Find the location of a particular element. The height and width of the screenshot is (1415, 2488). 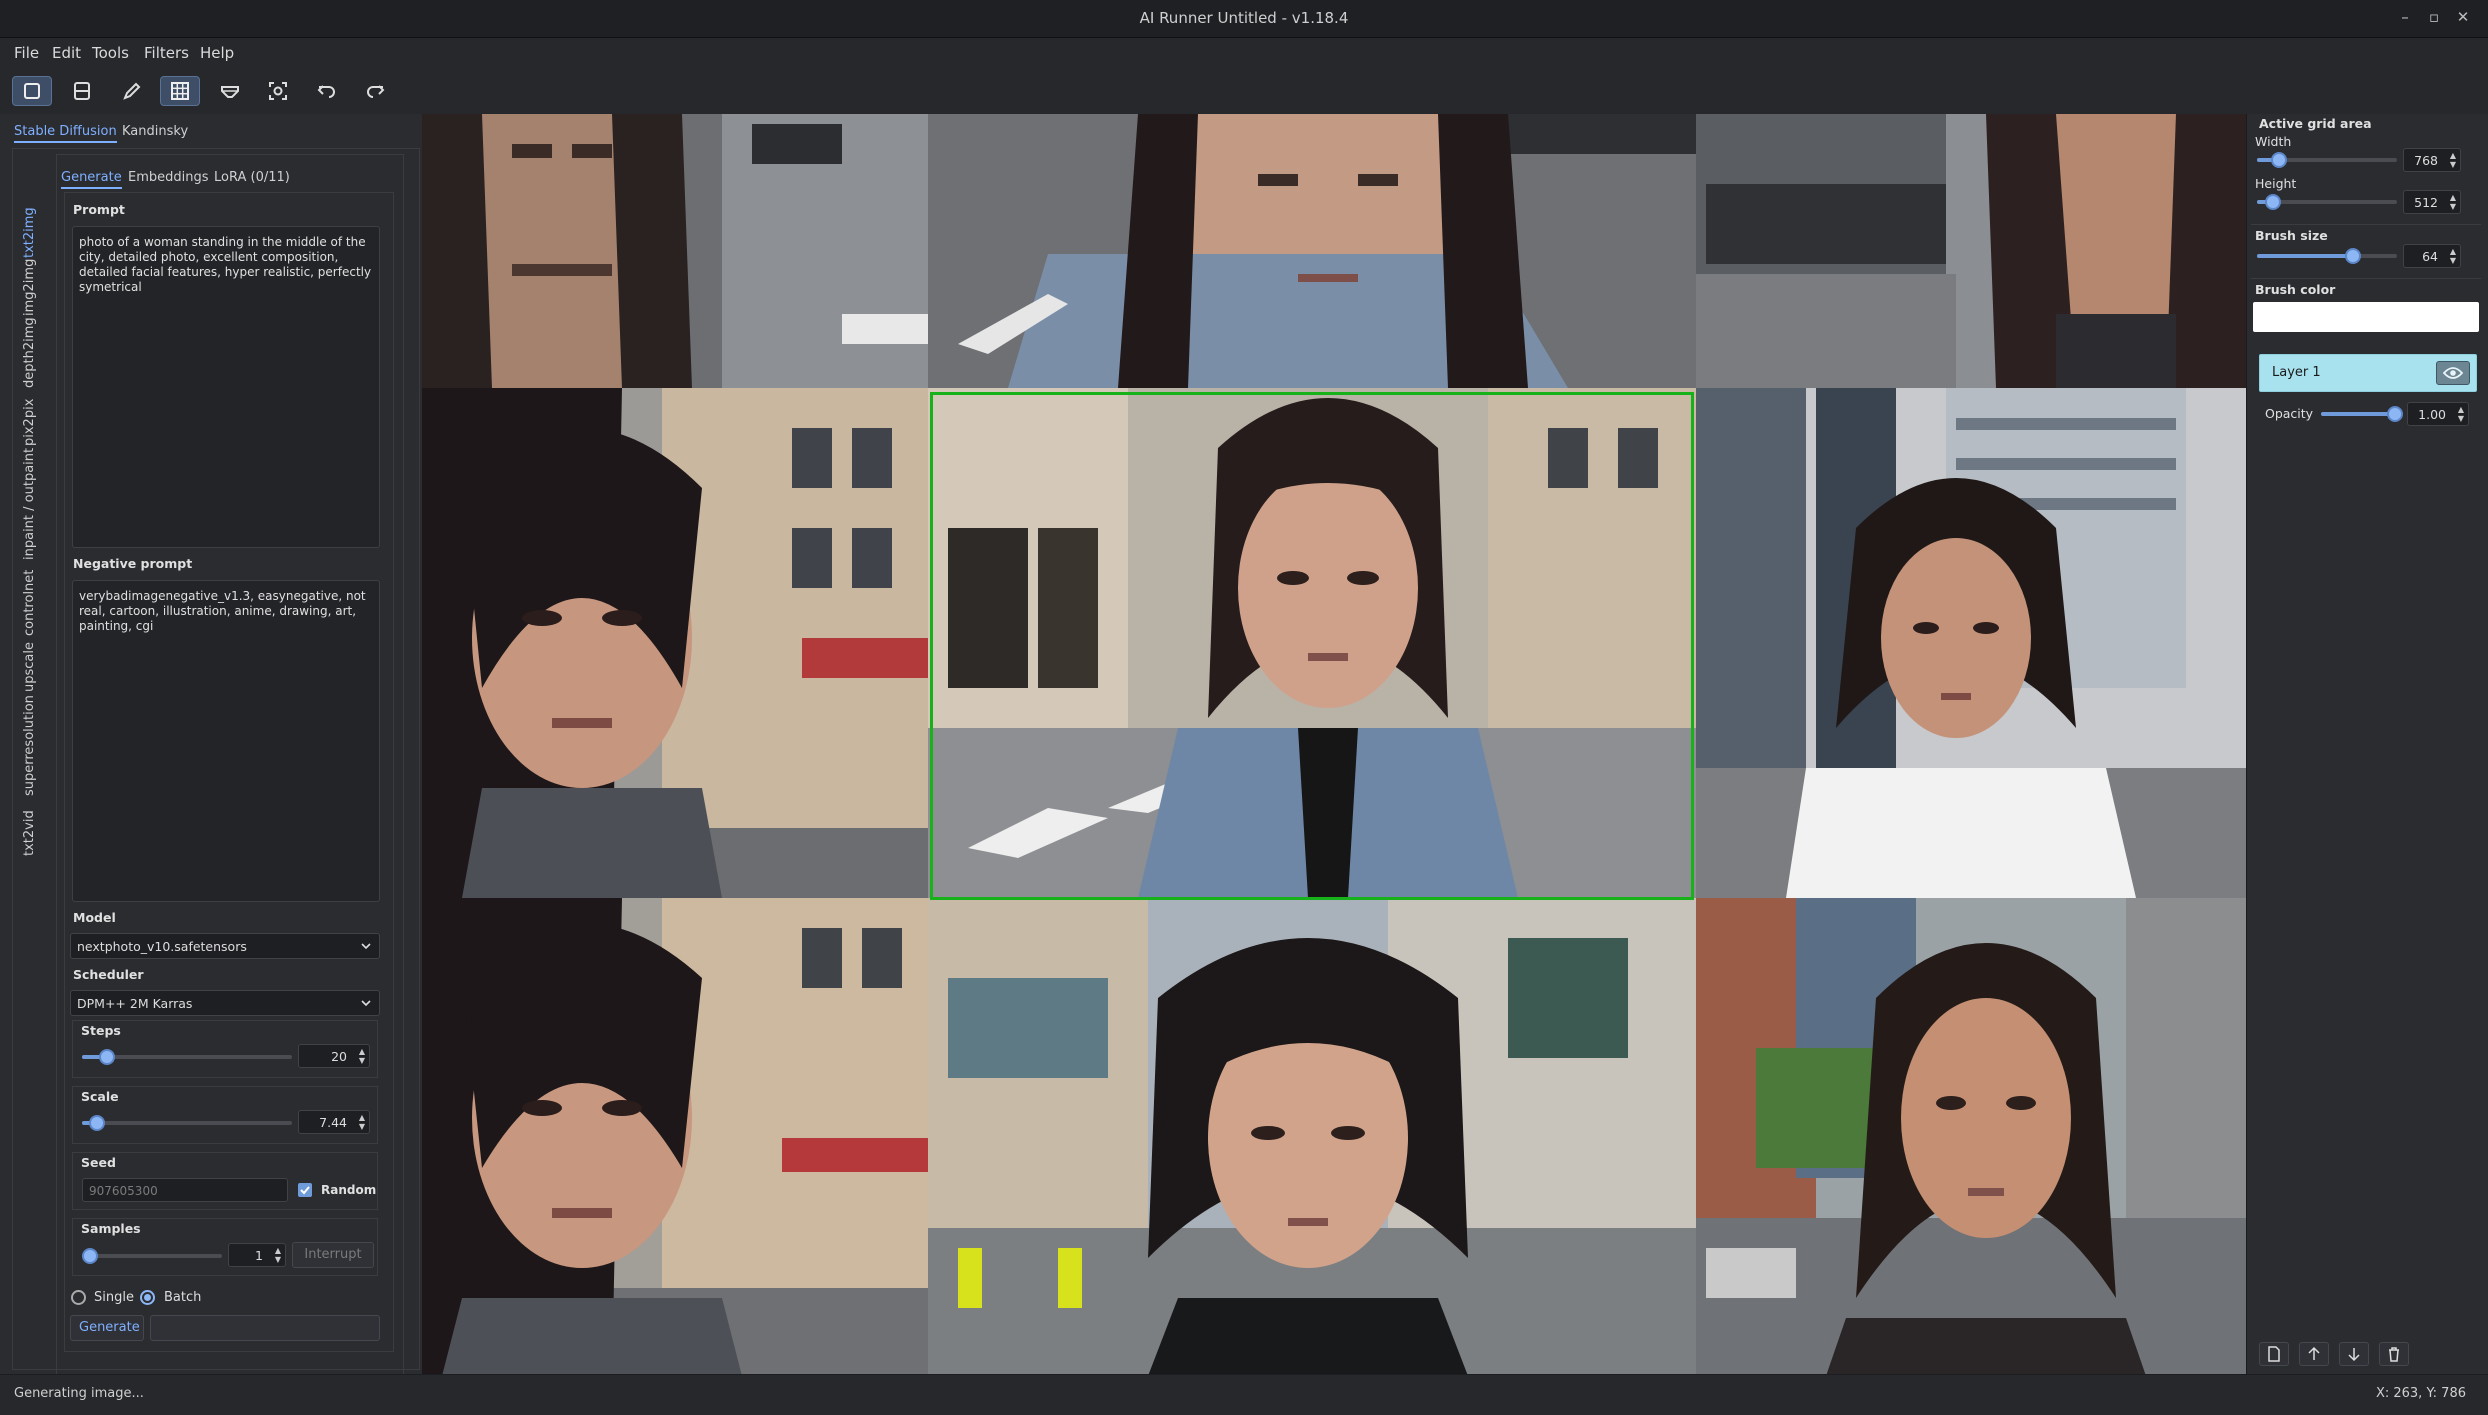

height-slider is located at coordinates (2327, 202).